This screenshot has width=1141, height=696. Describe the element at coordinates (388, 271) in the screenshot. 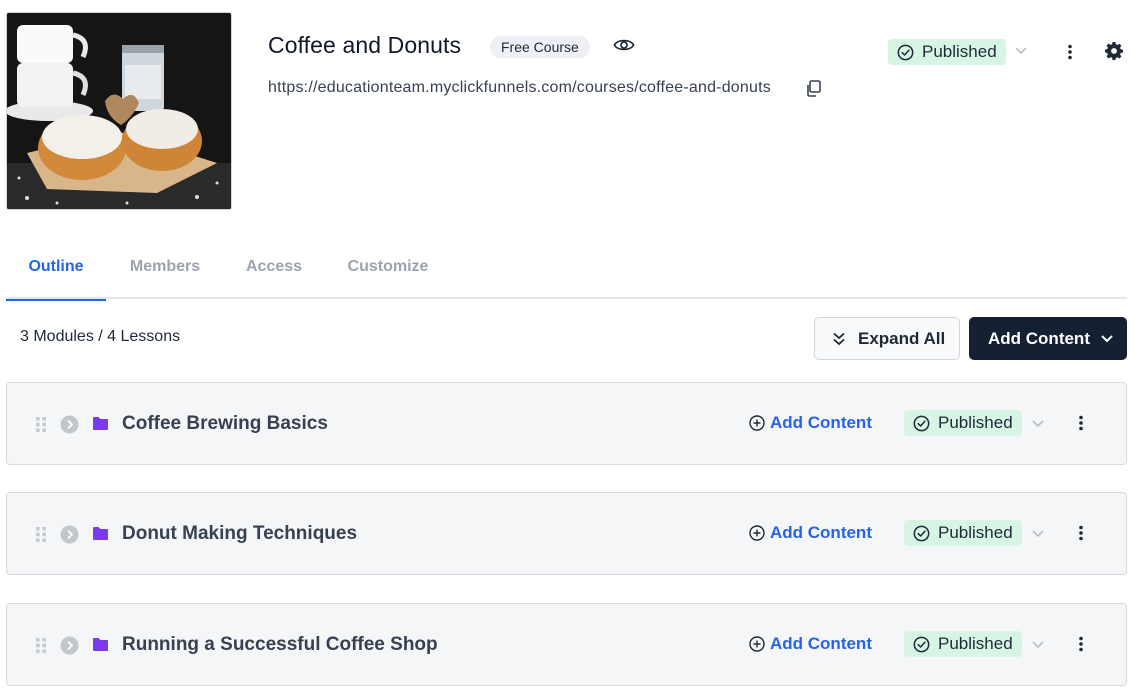

I see `tab-customize: Customize` at that location.